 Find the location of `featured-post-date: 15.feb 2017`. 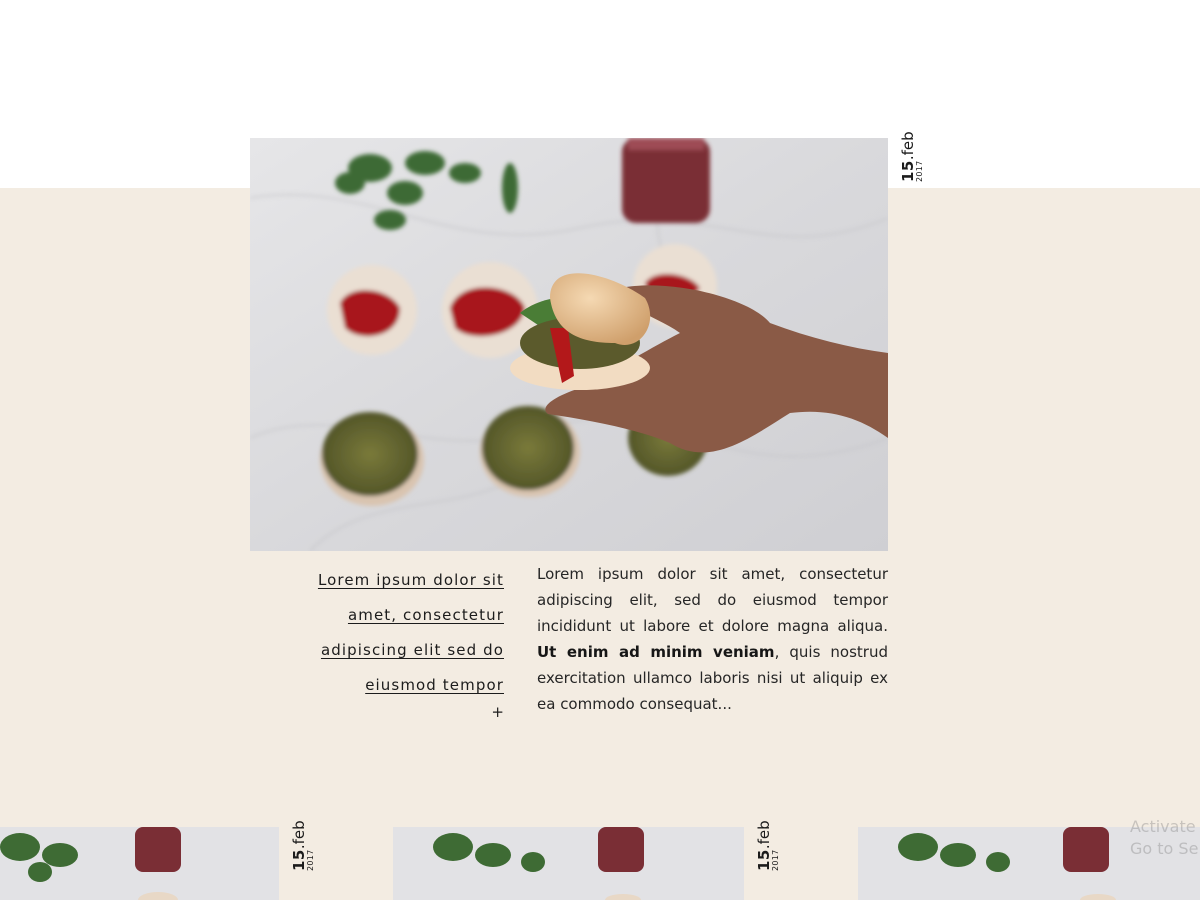

featured-post-date: 15.feb 2017 is located at coordinates (911, 156).